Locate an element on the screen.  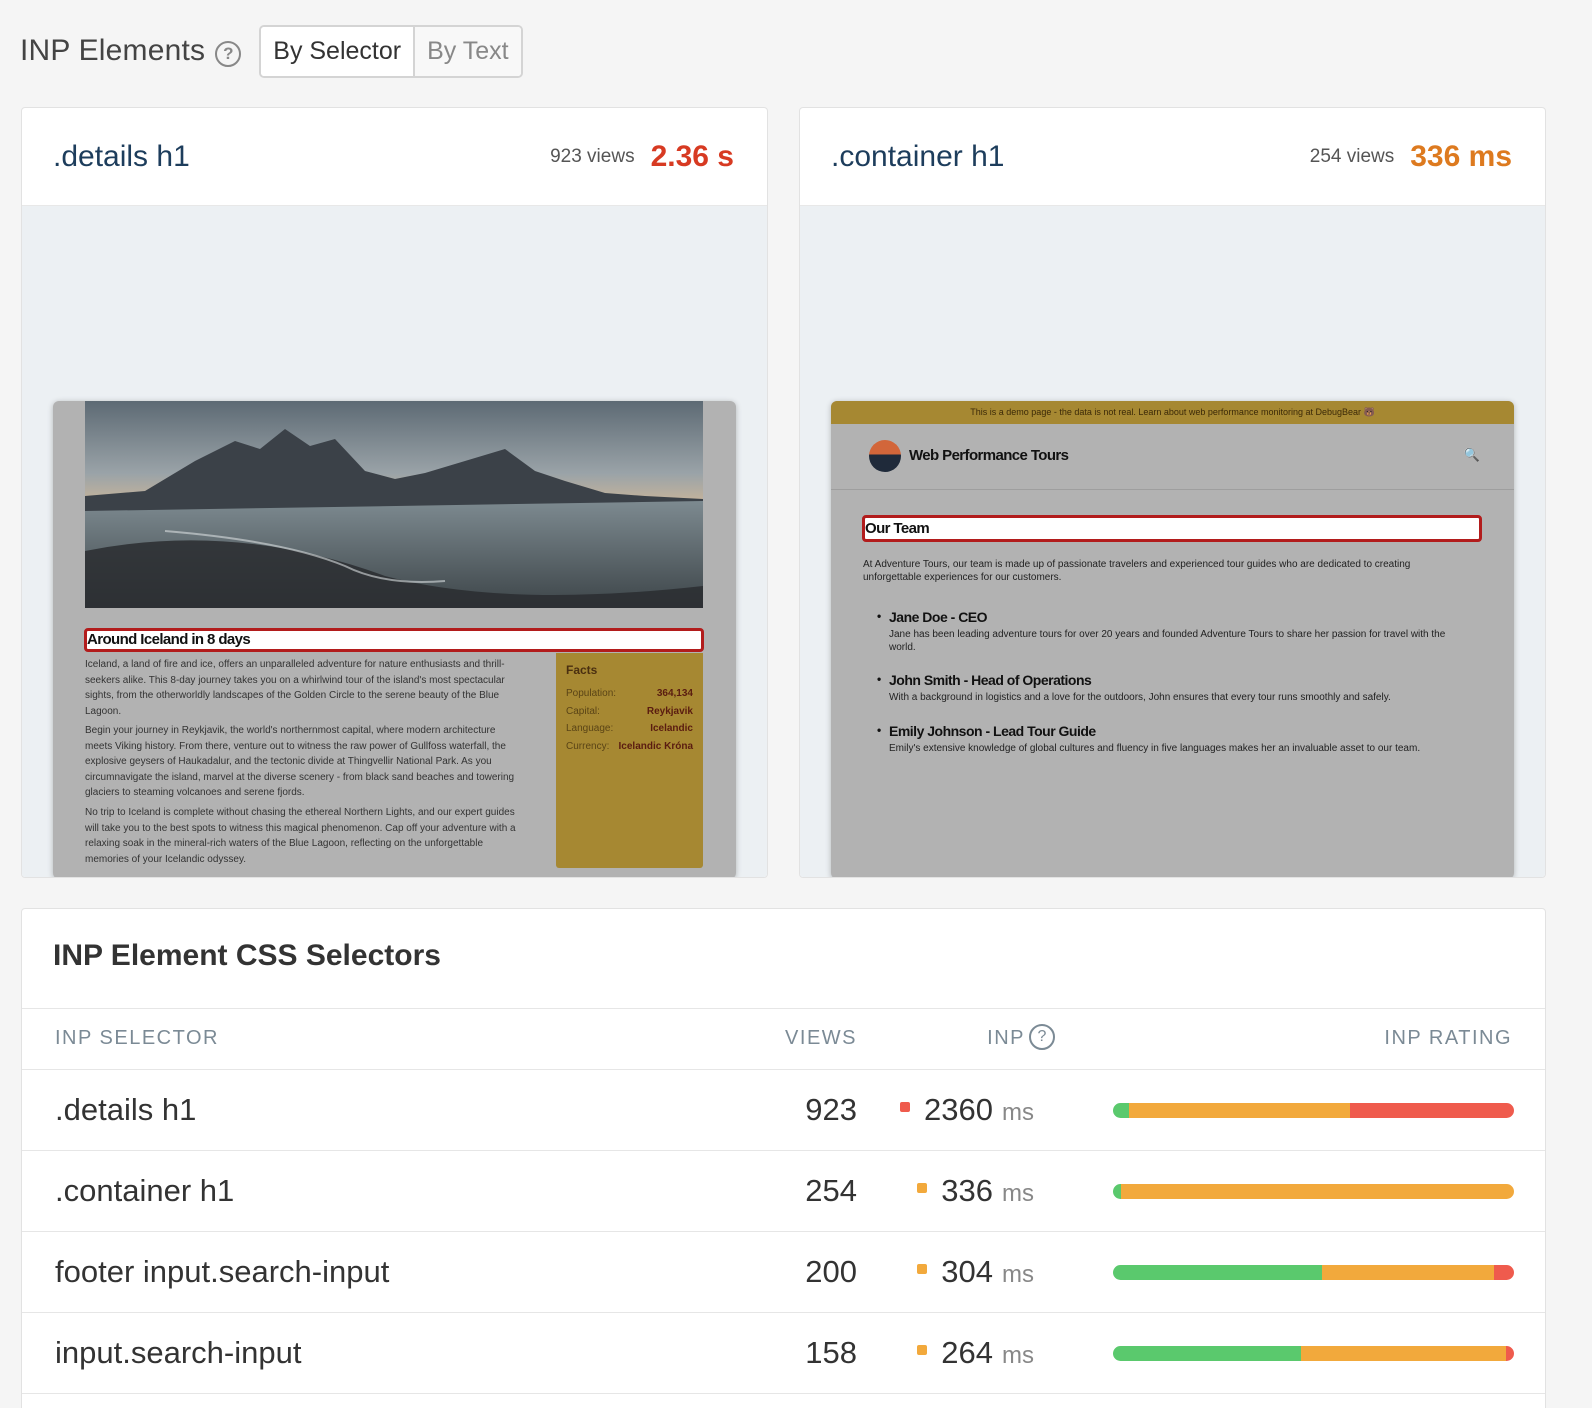
member-name: Emily Johnson - Lead Tour Guide is located at coordinates (1173, 731).